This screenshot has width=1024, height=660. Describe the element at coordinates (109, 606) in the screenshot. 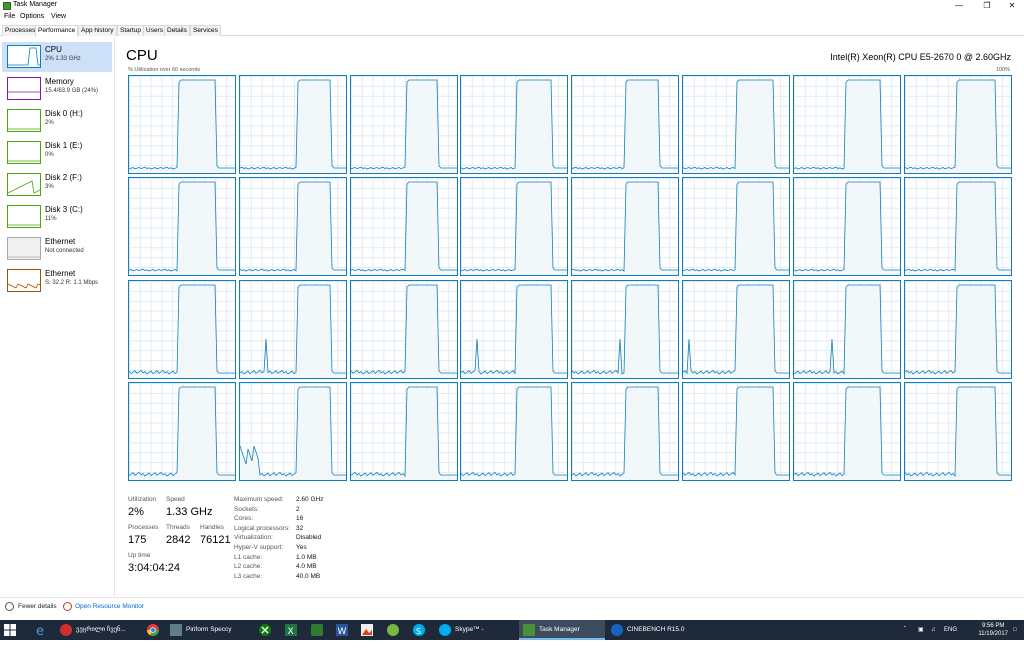

I see `open-resource-monitor-link: Open Resource Monitor` at that location.